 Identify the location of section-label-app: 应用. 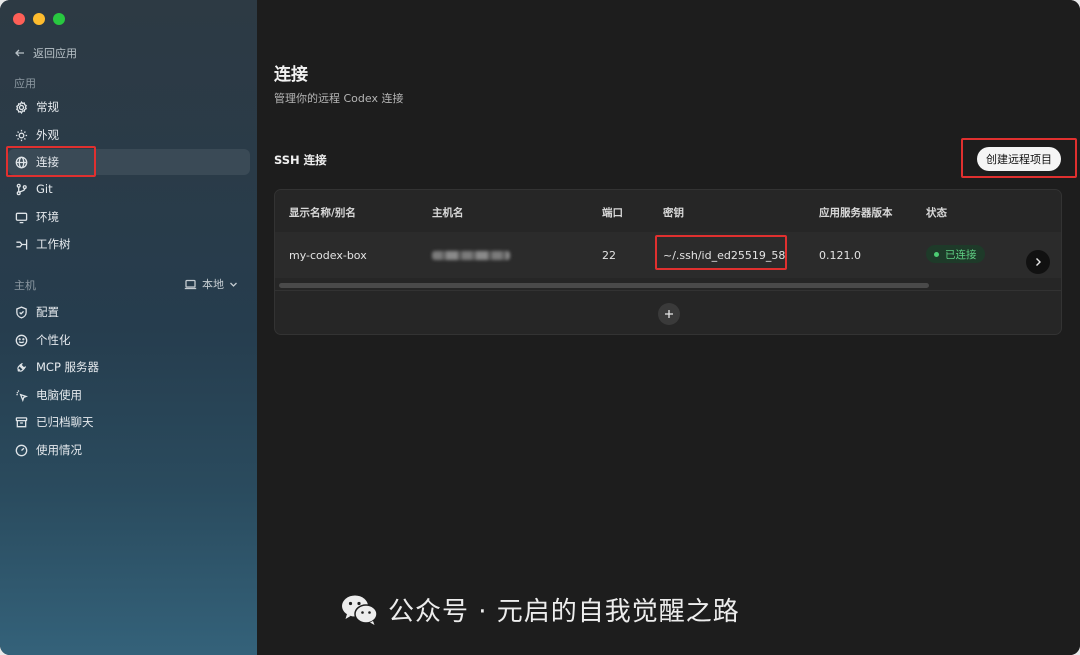
(25, 83).